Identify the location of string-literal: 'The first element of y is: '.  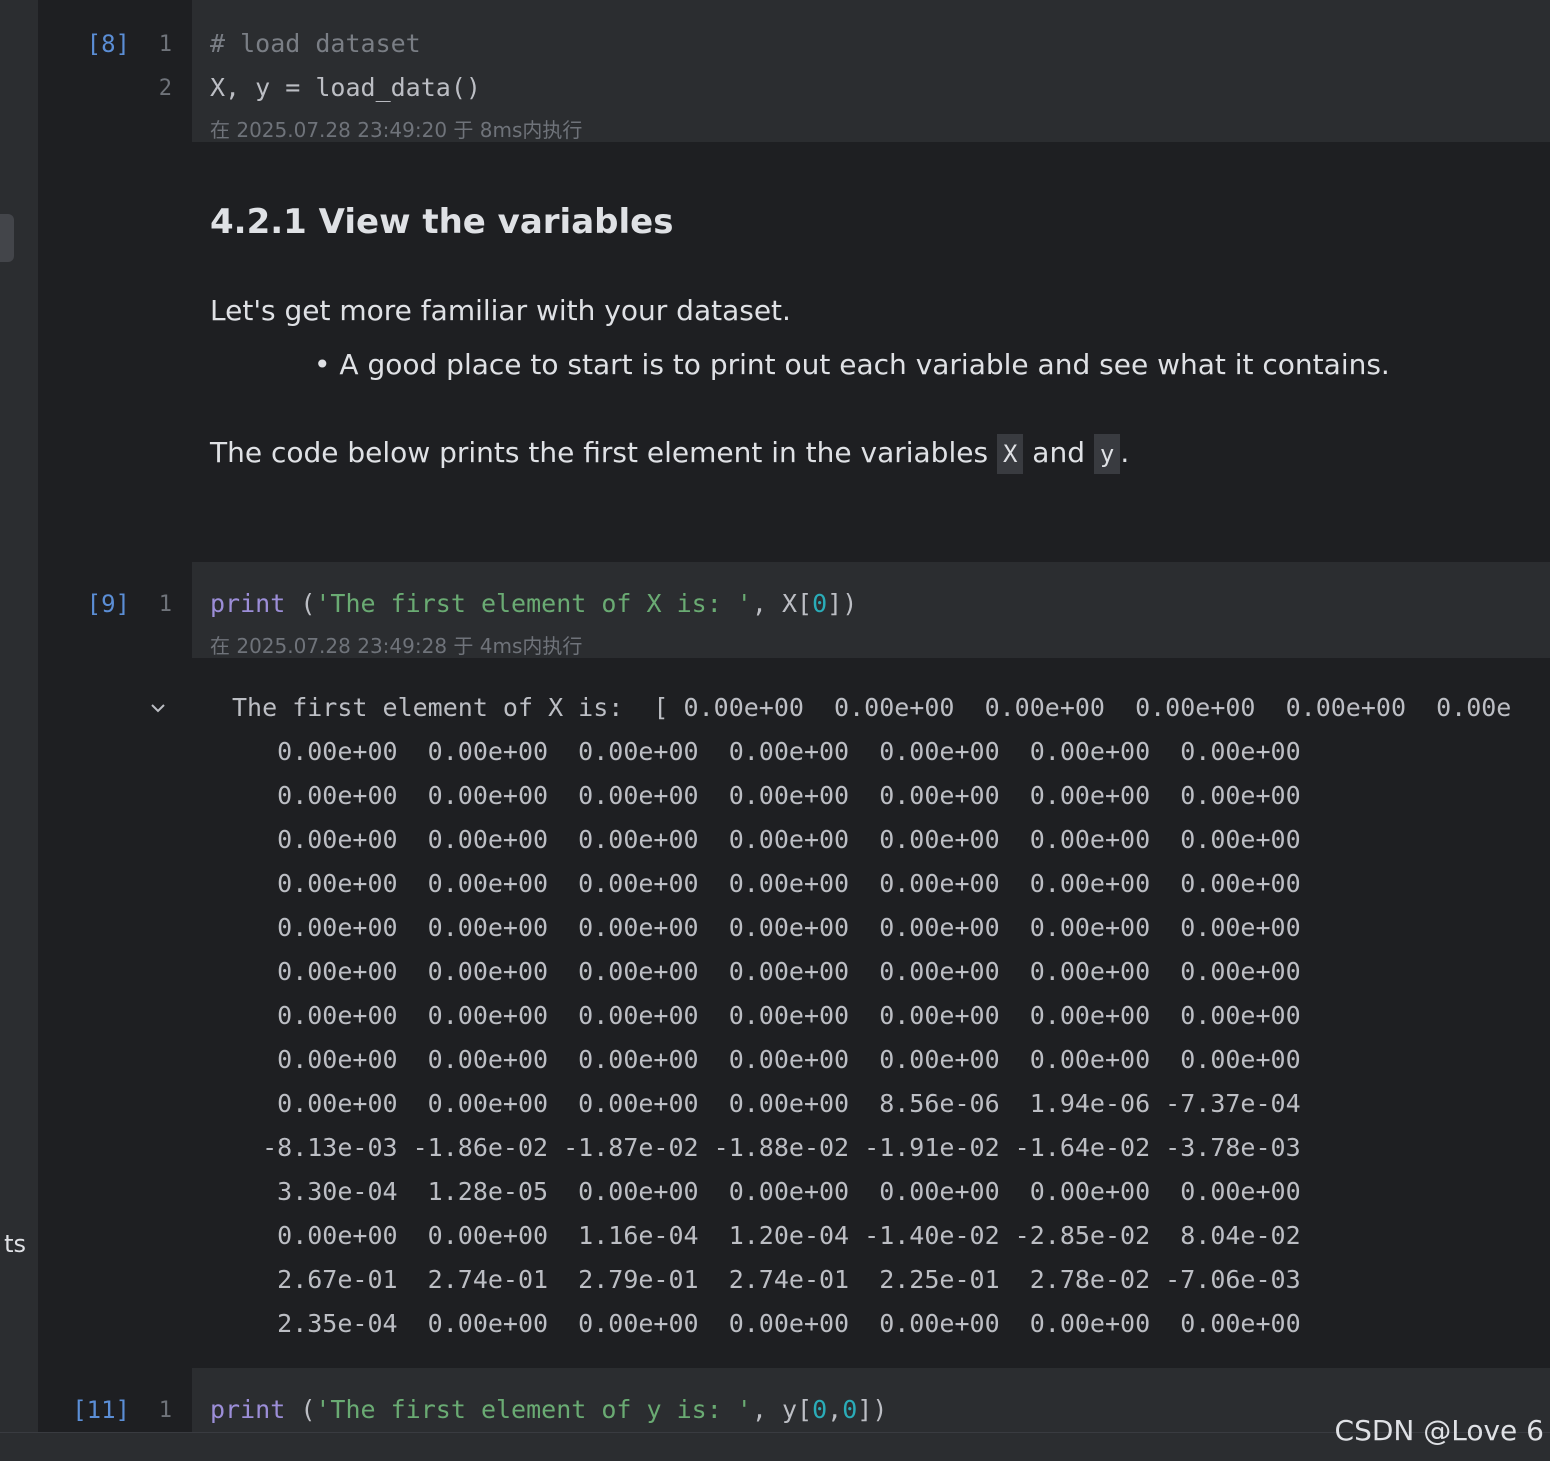
(533, 1409).